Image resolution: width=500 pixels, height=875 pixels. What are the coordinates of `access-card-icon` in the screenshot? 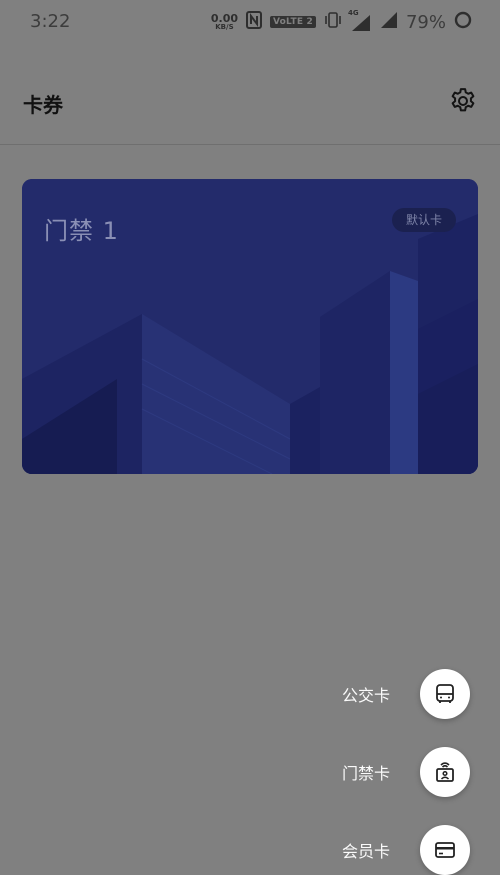 It's located at (445, 772).